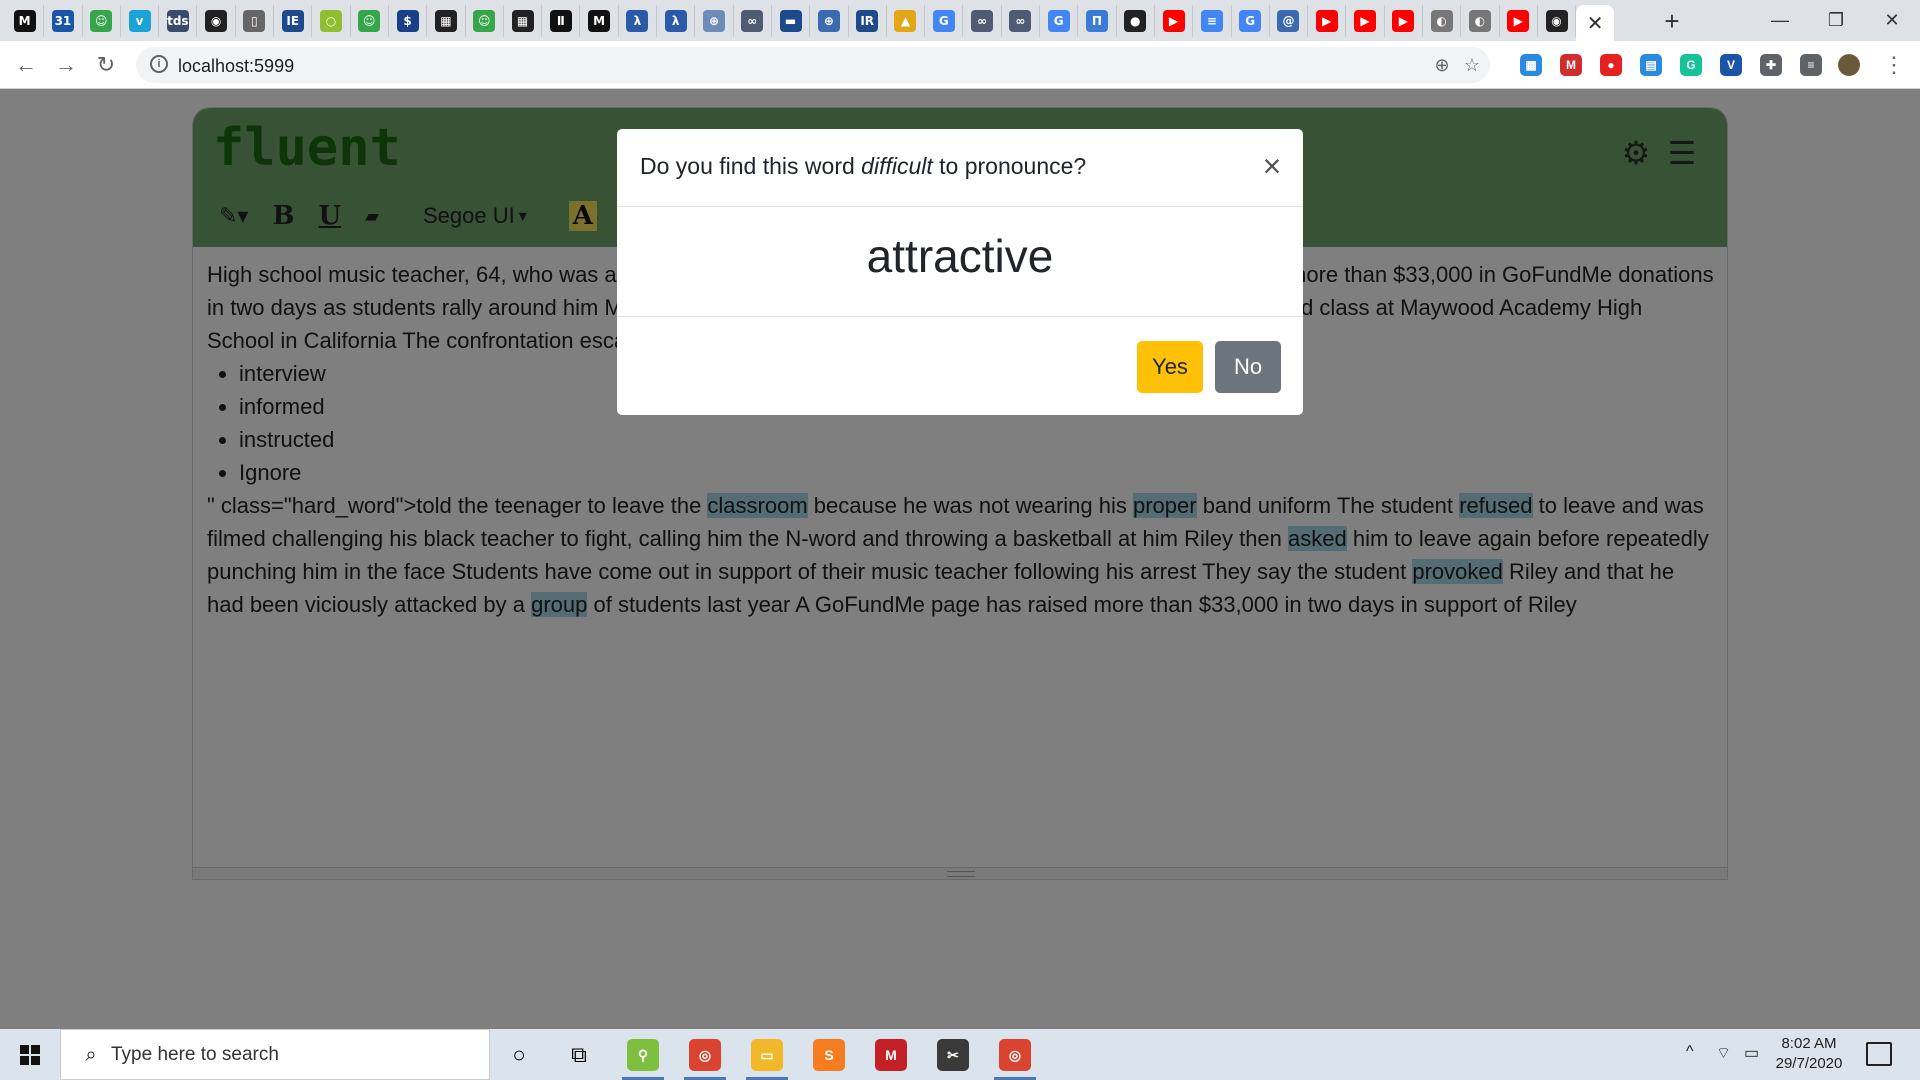 Image resolution: width=1920 pixels, height=1080 pixels. What do you see at coordinates (275, 1054) in the screenshot?
I see `taskbar-search: ⌕ Type here to search` at bounding box center [275, 1054].